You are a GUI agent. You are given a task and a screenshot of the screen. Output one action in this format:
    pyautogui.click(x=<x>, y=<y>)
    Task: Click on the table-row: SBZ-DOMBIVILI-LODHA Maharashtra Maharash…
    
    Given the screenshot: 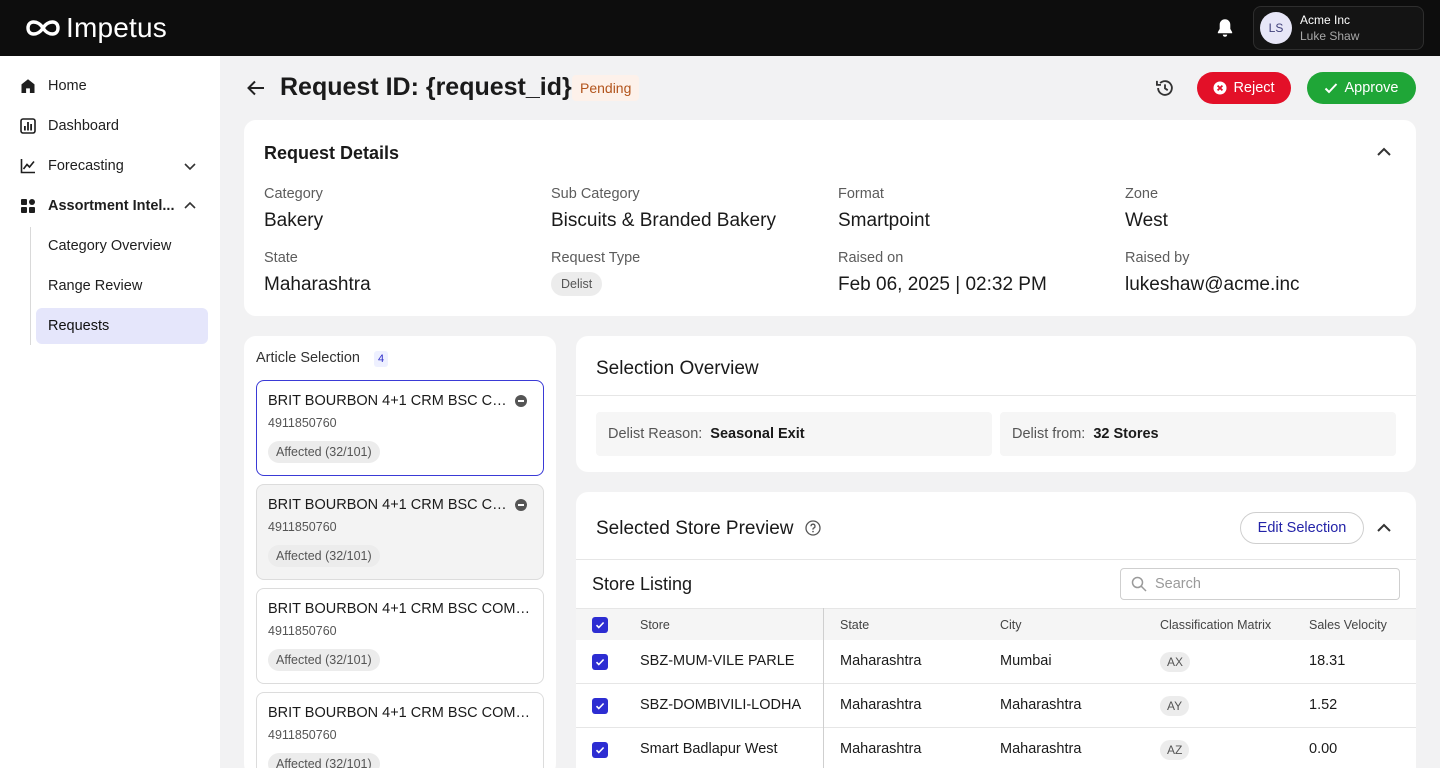 What is the action you would take?
    pyautogui.click(x=996, y=706)
    